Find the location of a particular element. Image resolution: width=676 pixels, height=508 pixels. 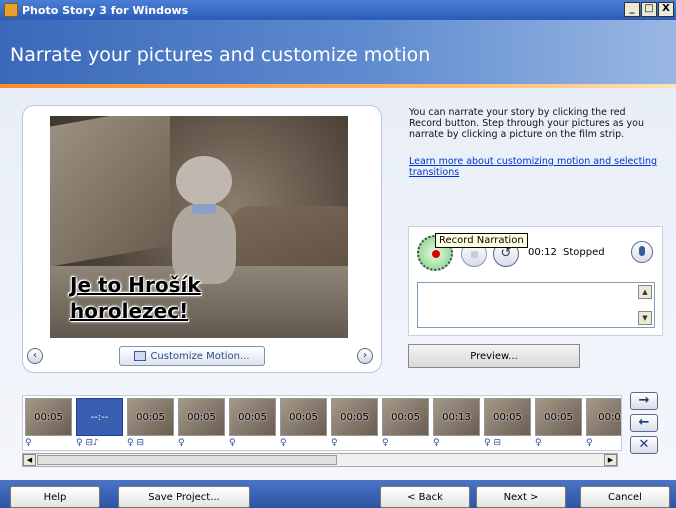

next-button: Next > is located at coordinates (521, 497).